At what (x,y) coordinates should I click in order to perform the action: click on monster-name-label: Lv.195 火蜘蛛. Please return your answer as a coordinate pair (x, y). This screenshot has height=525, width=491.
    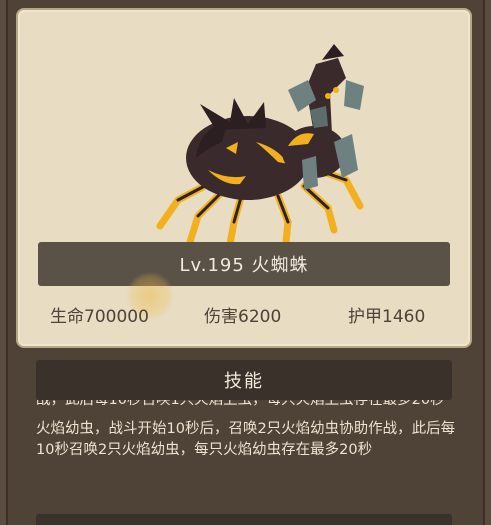
    Looking at the image, I should click on (244, 265).